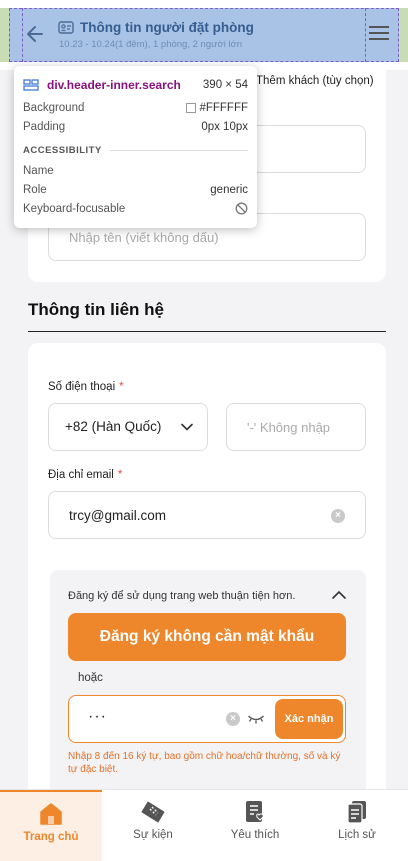  Describe the element at coordinates (229, 189) in the screenshot. I see `inspector-role-value: generic` at that location.